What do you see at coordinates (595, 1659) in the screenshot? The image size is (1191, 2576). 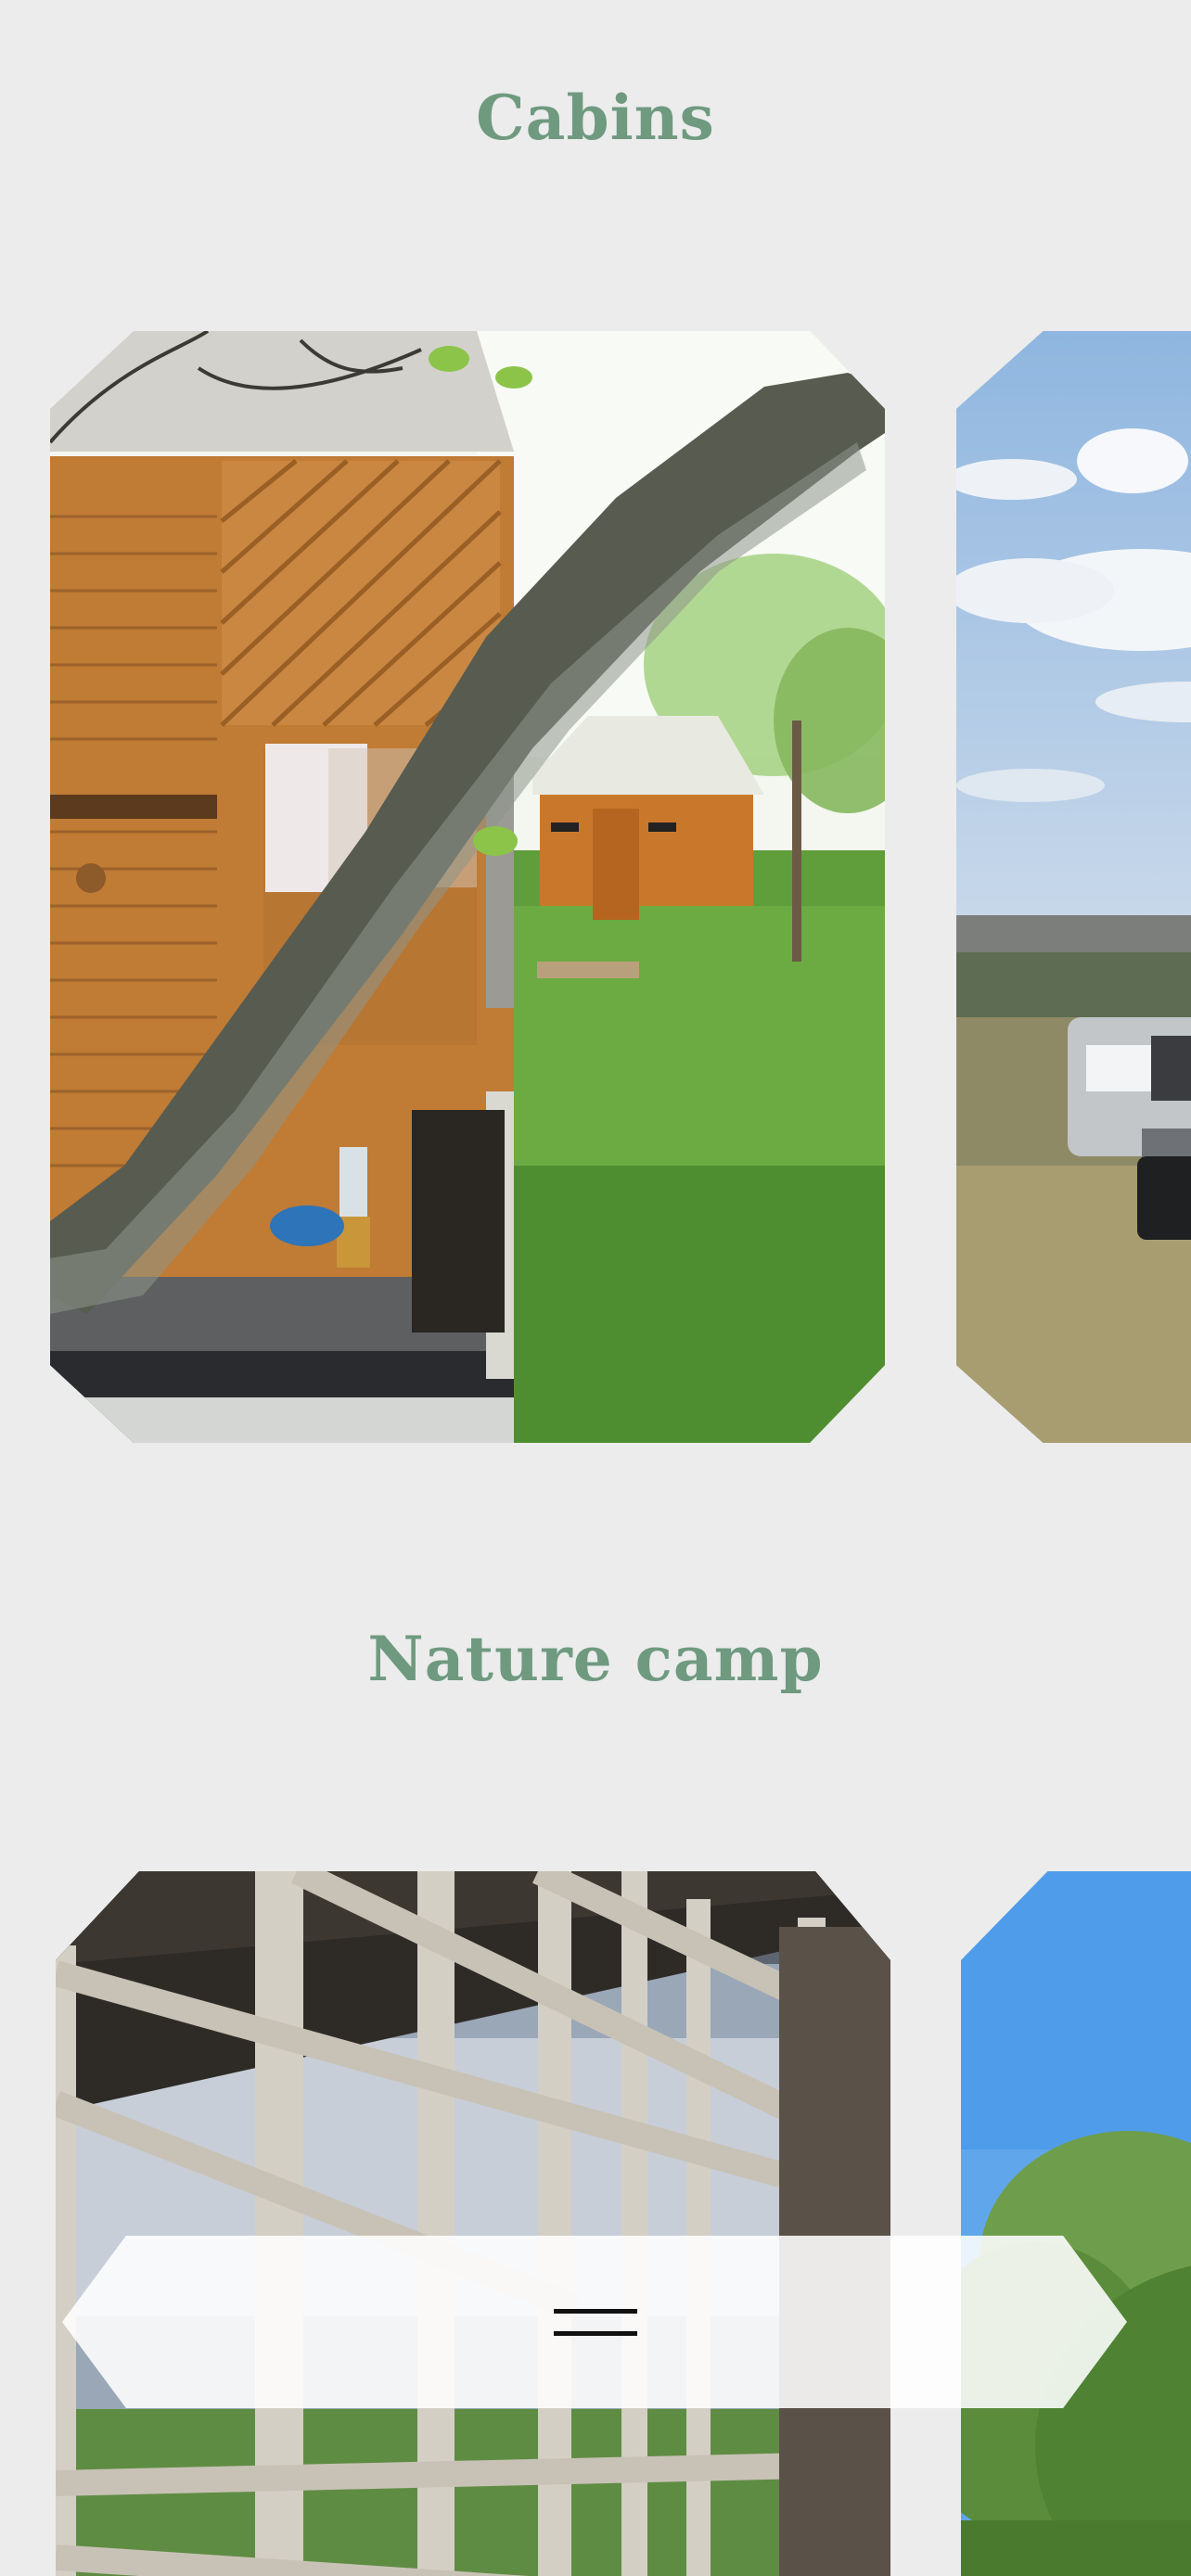 I see `section-title-nature-camp: Nature camp` at bounding box center [595, 1659].